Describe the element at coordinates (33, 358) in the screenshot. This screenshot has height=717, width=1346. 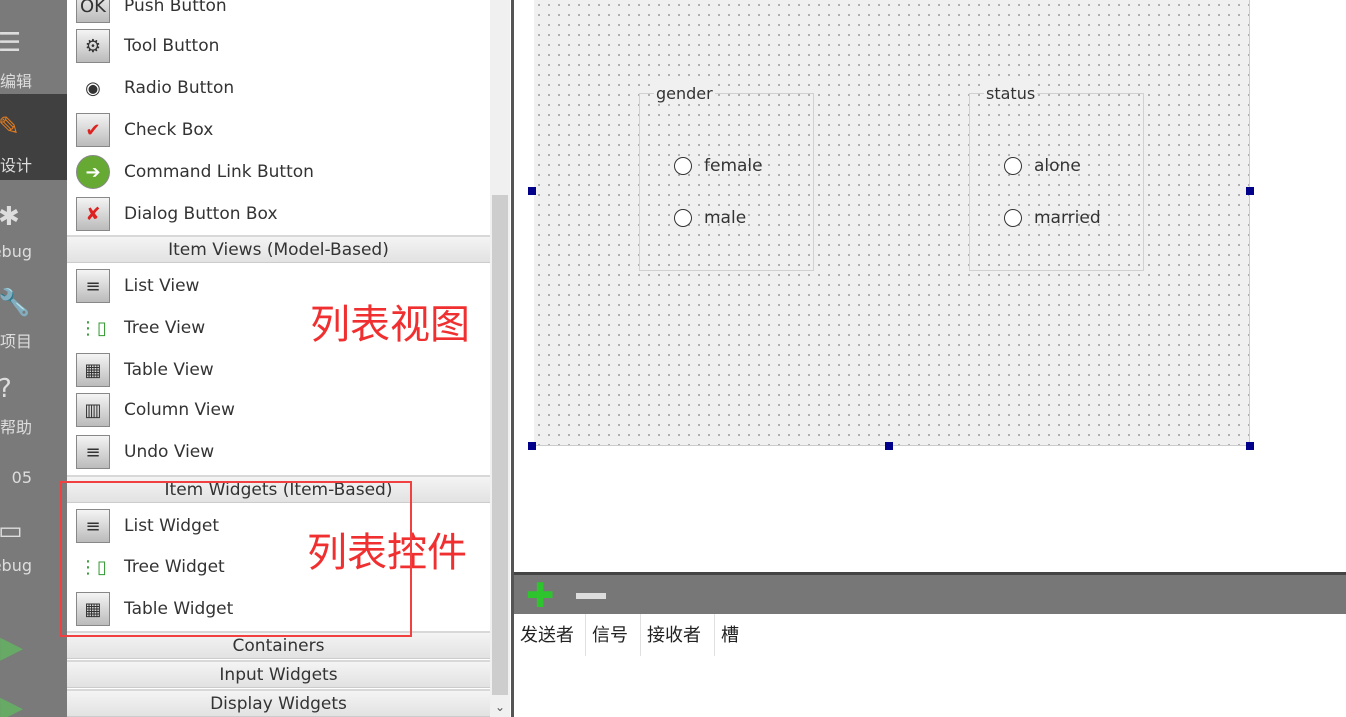
I see `mode-bar: ☰编辑 ✎设计 ✱Debug 🔧项目 ?帮助 05 ▭Debug ▶ ▶` at that location.